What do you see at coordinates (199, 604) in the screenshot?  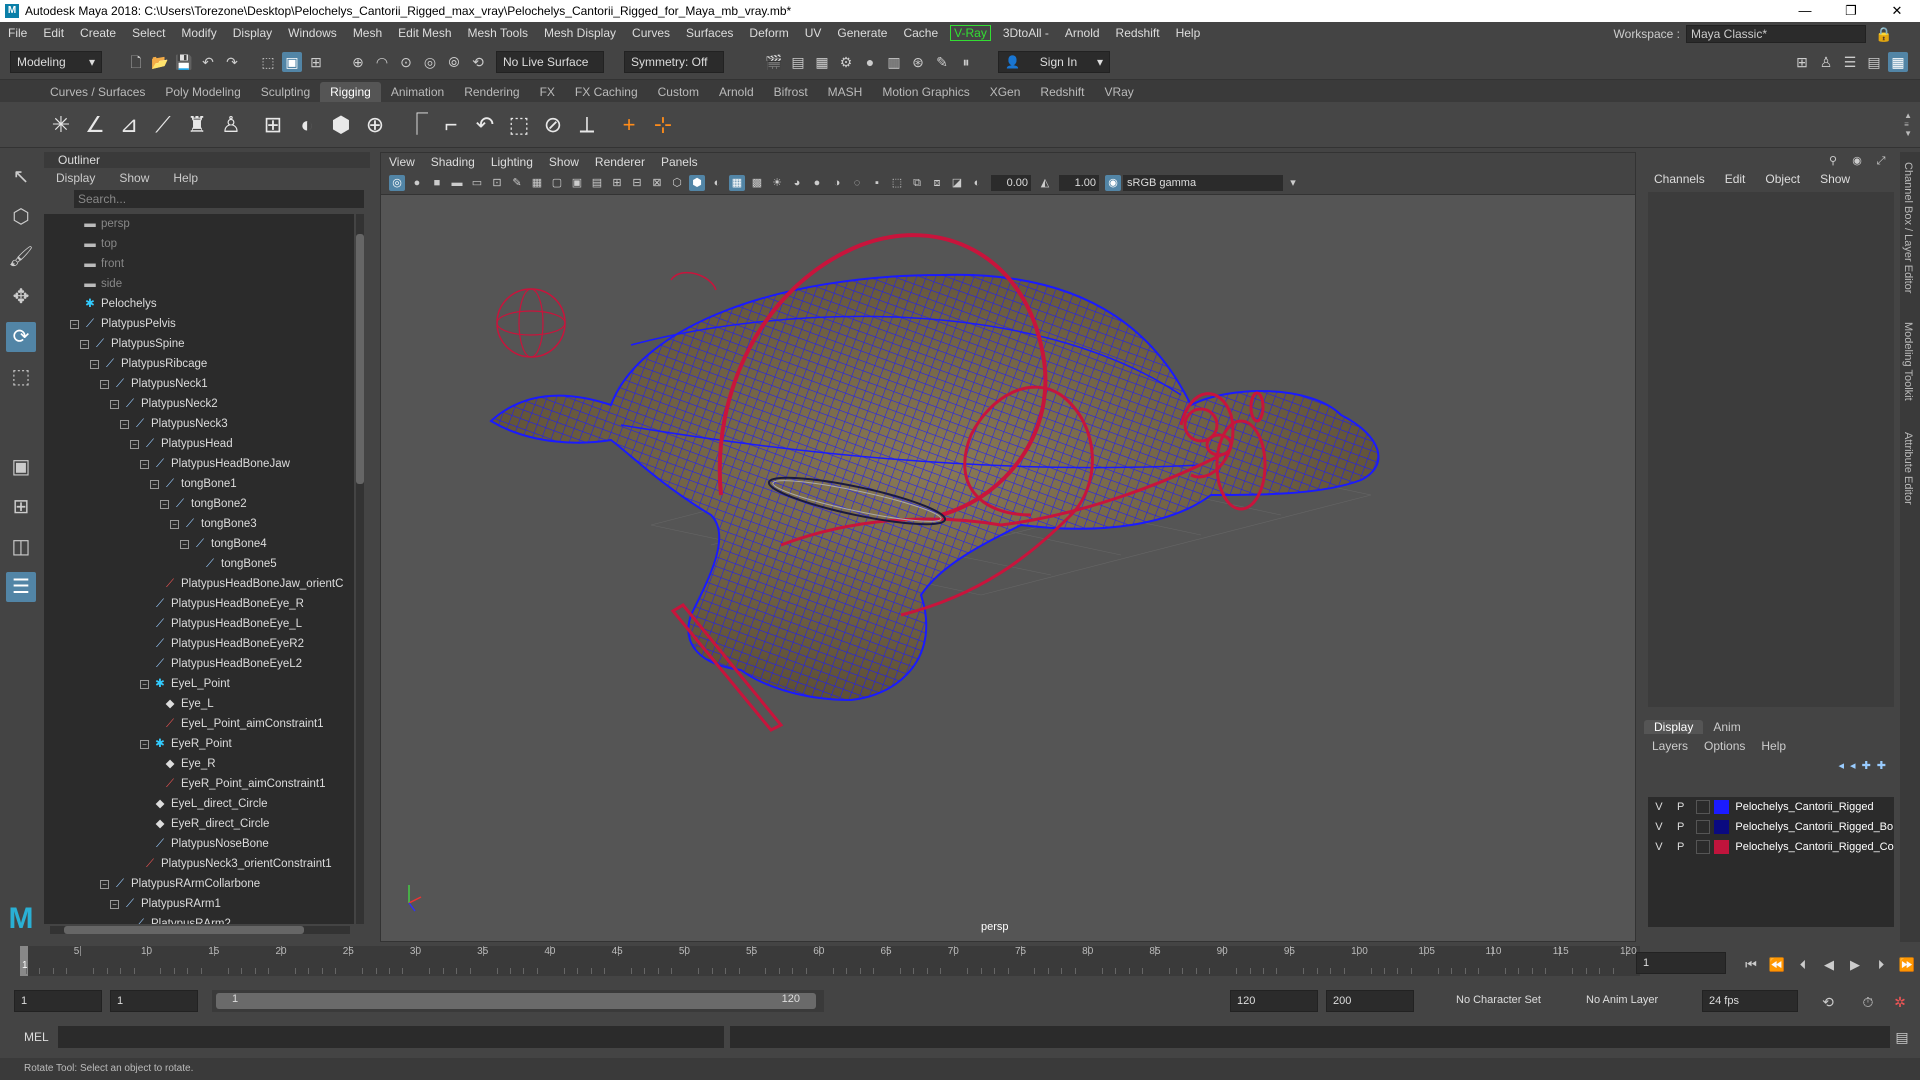 I see `outliner-row: ⟋ PlatypusHeadBoneEye_R` at bounding box center [199, 604].